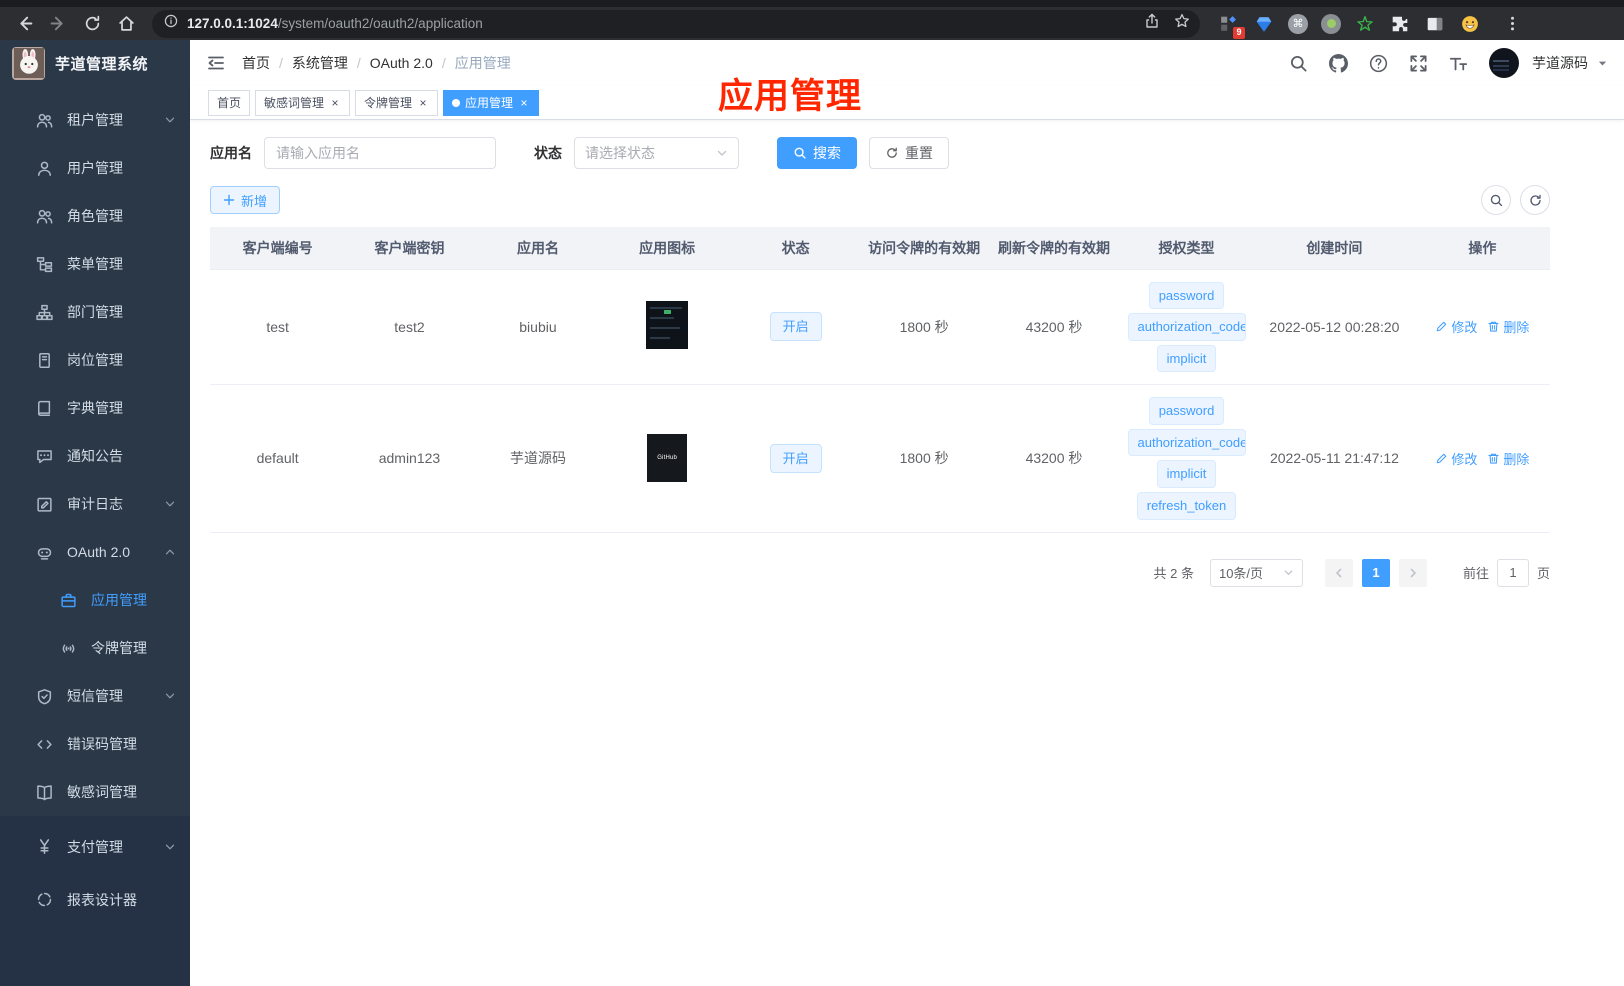 The height and width of the screenshot is (986, 1624). I want to click on yen-icon, so click(44, 846).